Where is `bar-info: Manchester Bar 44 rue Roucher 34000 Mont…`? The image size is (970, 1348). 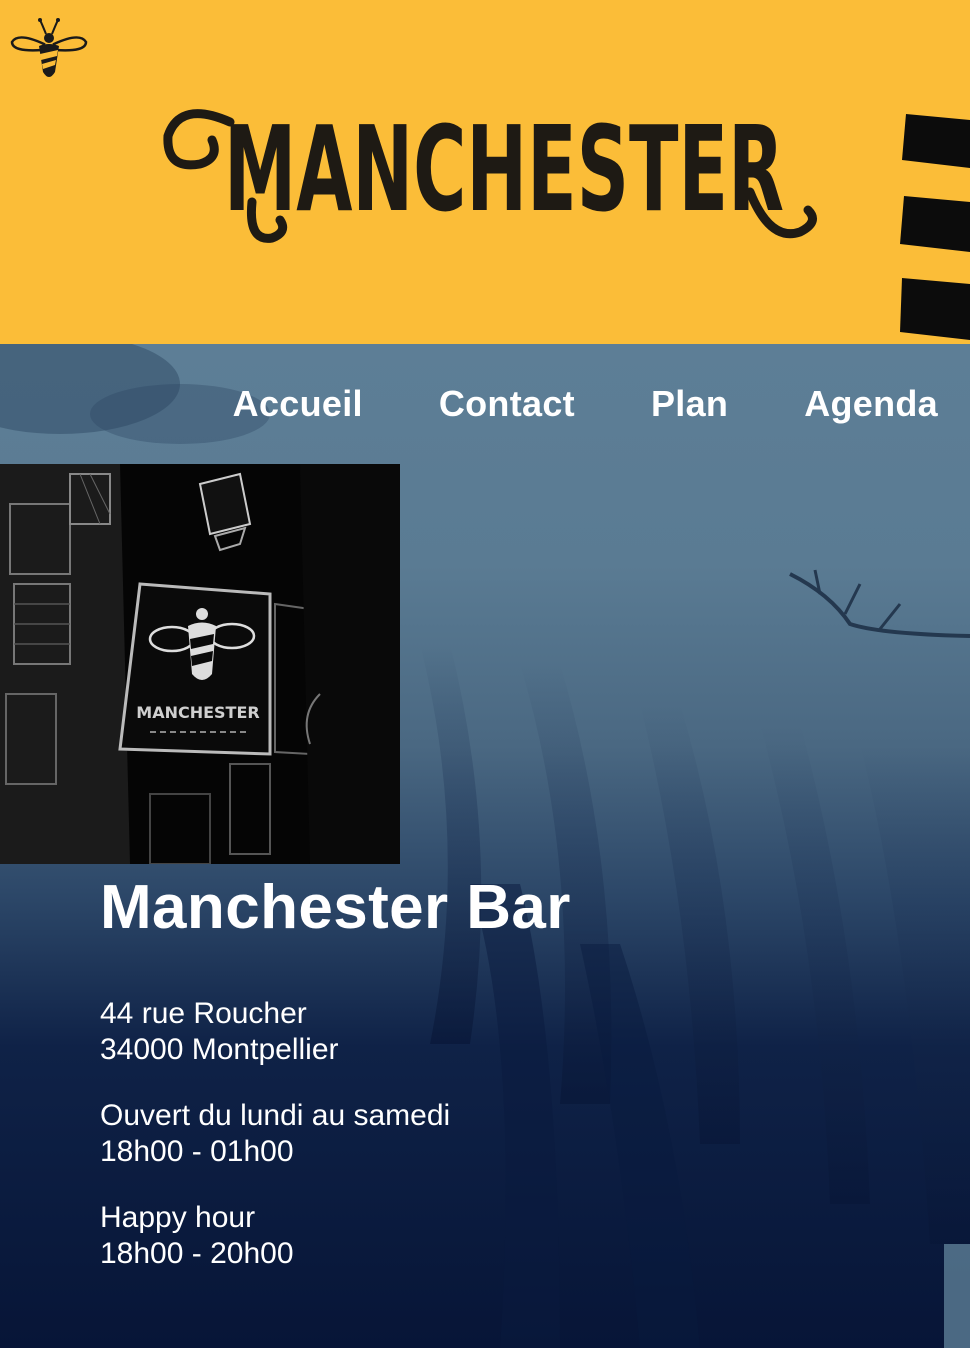 bar-info: Manchester Bar 44 rue Roucher 34000 Mont… is located at coordinates (335, 1072).